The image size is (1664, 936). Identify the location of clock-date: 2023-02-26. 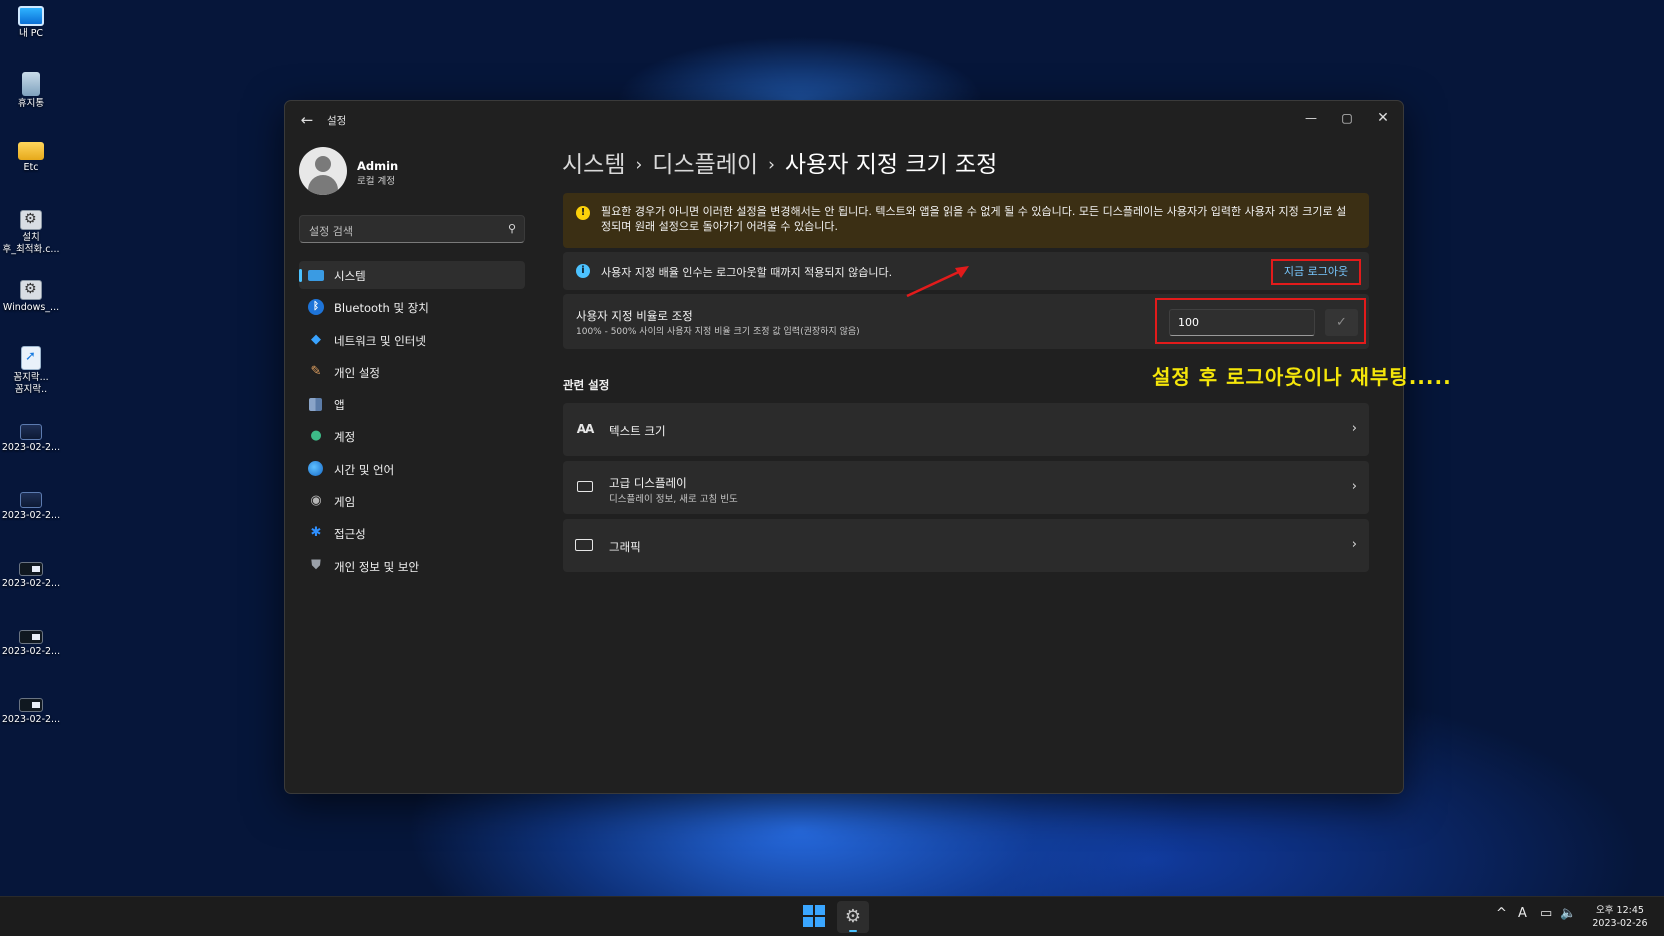
(1620, 923).